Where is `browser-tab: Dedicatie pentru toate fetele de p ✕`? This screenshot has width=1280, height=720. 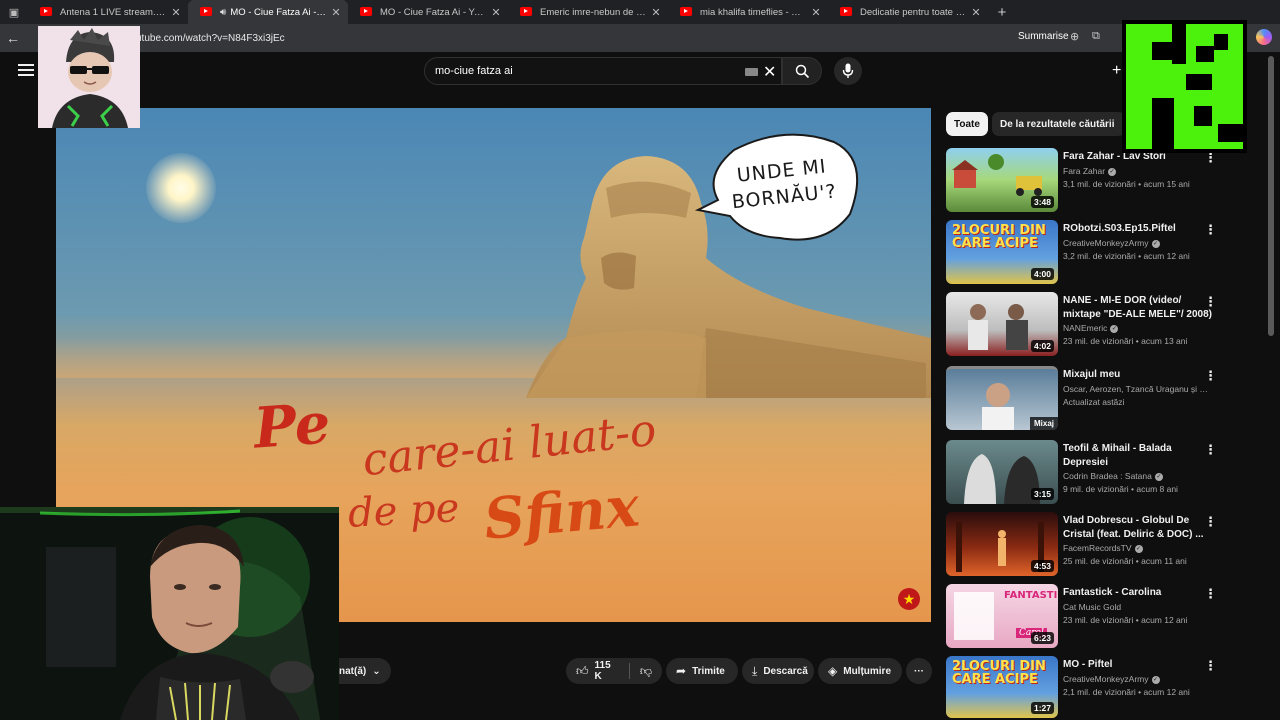 browser-tab: Dedicatie pentru toate fetele de p ✕ is located at coordinates (908, 12).